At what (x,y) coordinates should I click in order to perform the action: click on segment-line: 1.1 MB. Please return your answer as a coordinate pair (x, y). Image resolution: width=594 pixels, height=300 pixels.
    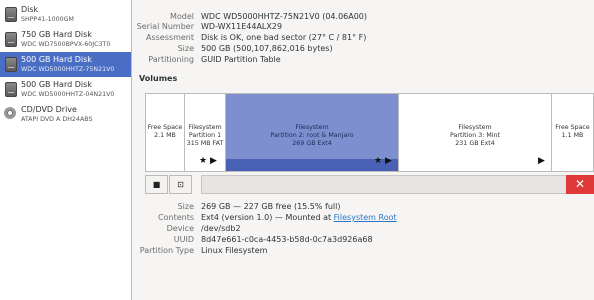
    Looking at the image, I should click on (572, 135).